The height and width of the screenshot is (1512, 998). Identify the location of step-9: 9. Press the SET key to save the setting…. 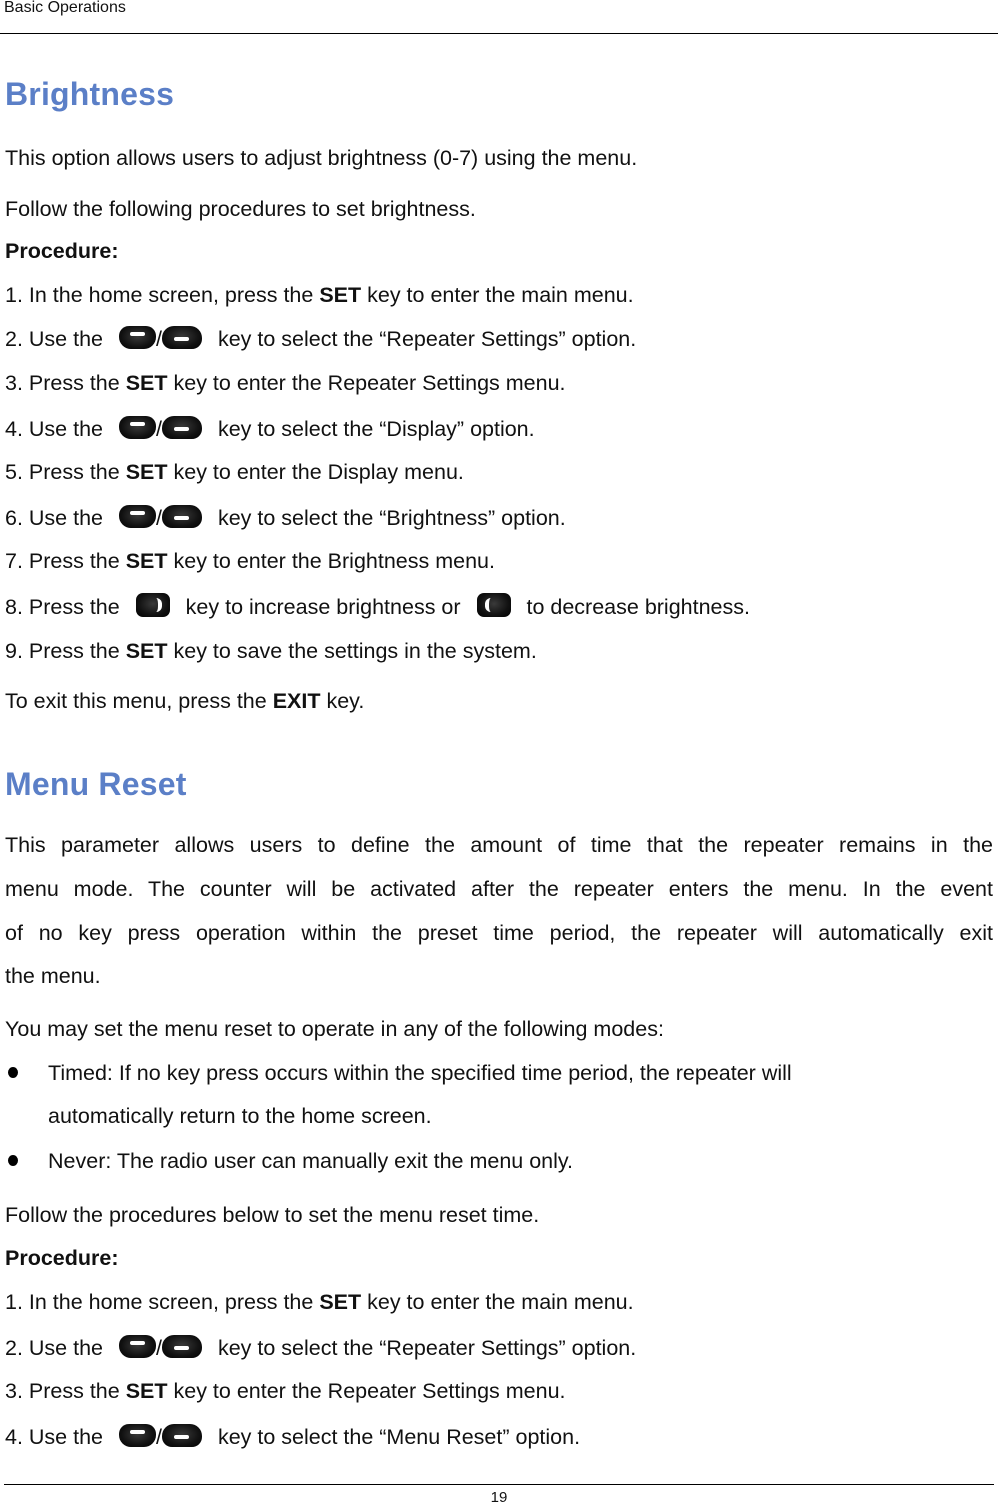
(271, 651).